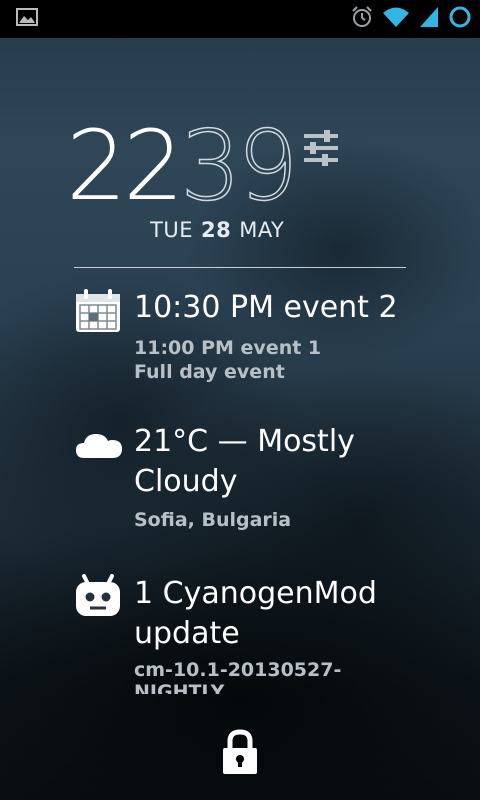 This screenshot has height=800, width=480. I want to click on sliders-icon, so click(321, 150).